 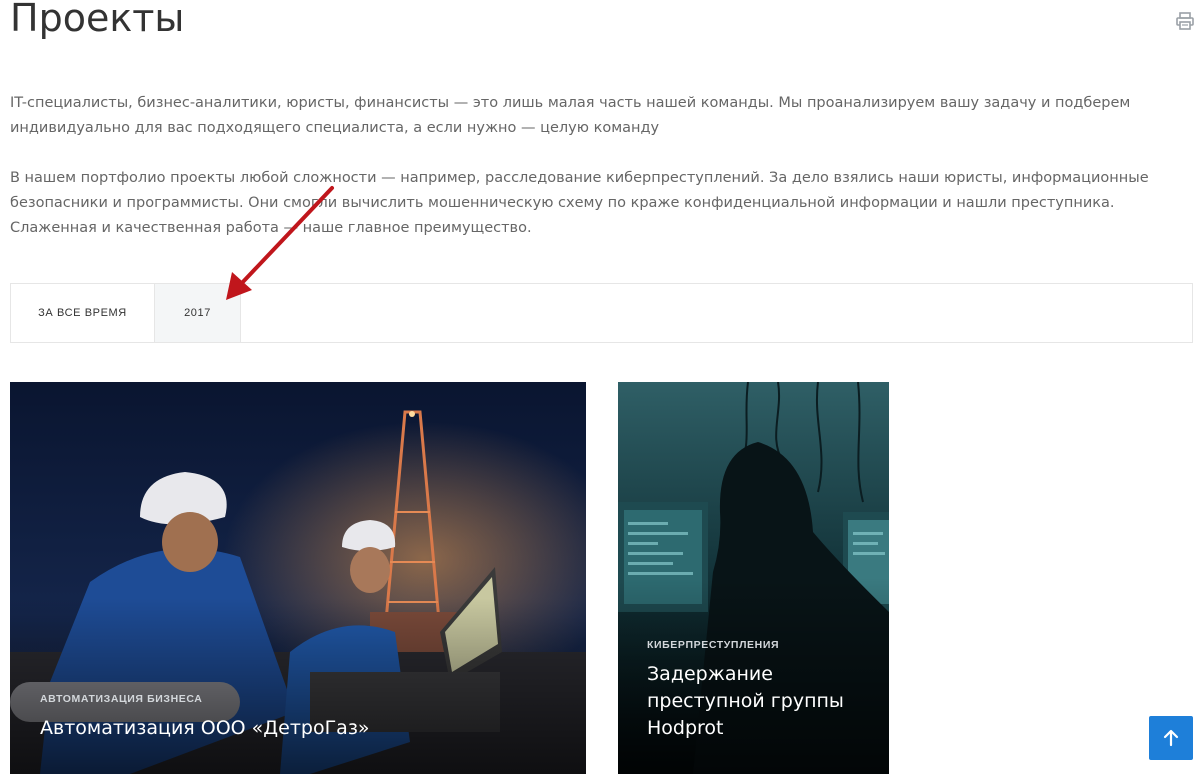 I want to click on project-category: КИБЕРПРЕСТУПЛЕНИЯ, so click(x=713, y=645).